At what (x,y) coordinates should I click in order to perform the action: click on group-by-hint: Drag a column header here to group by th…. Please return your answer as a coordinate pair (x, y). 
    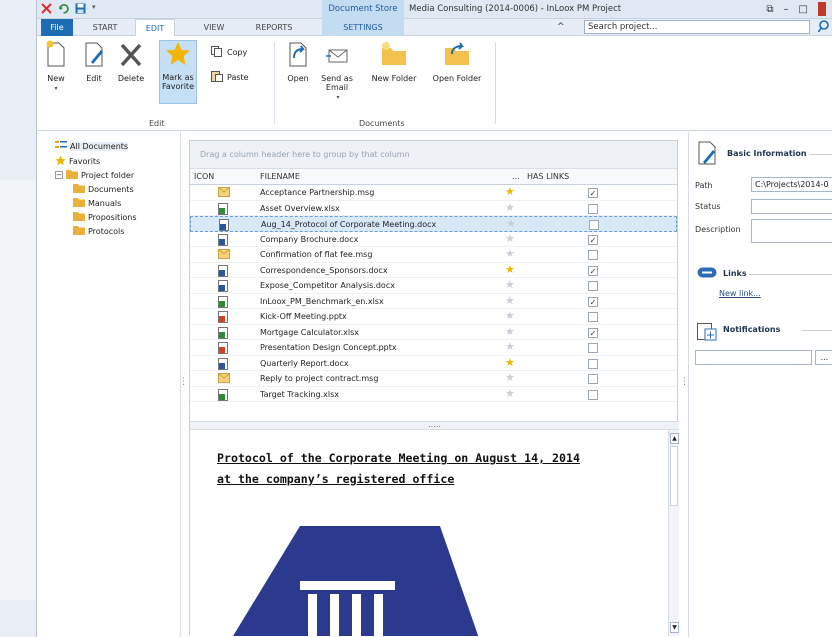
    Looking at the image, I should click on (433, 155).